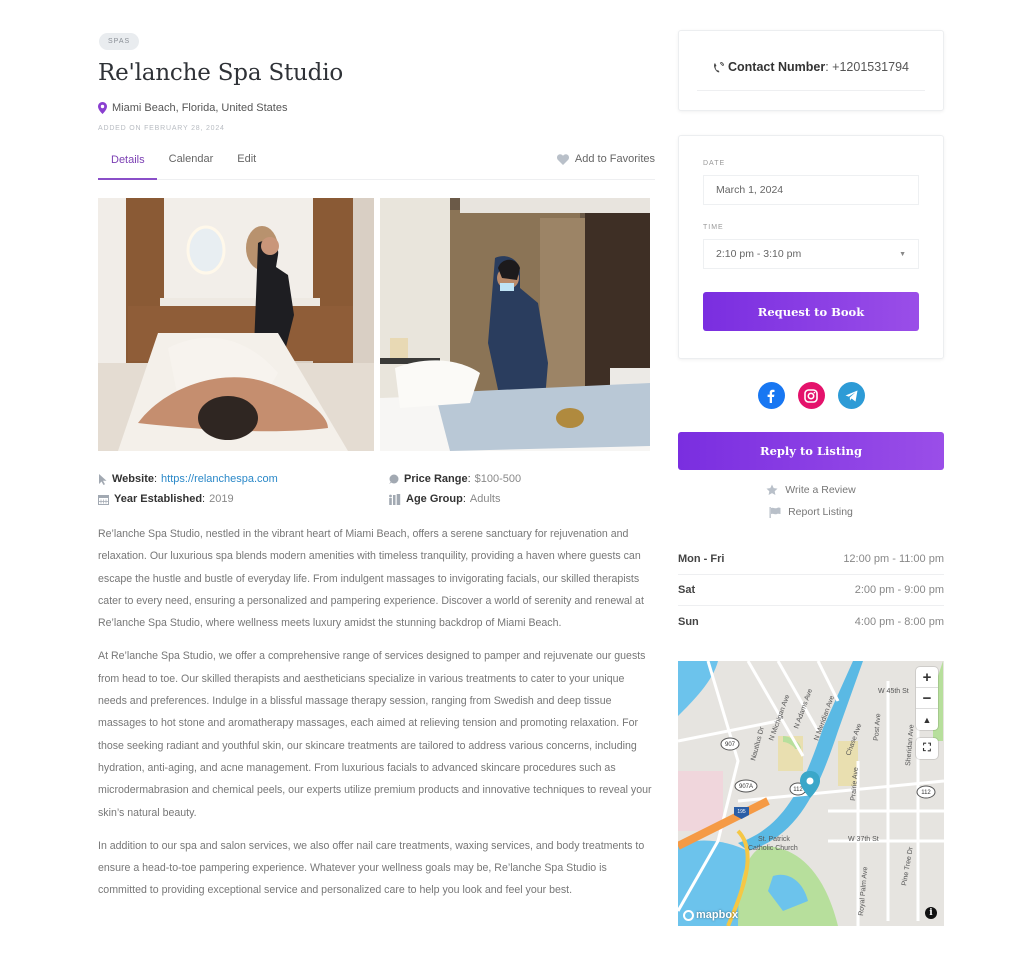 Image resolution: width=1024 pixels, height=955 pixels. I want to click on contact-card: Contact Number: +1201531794, so click(811, 70).